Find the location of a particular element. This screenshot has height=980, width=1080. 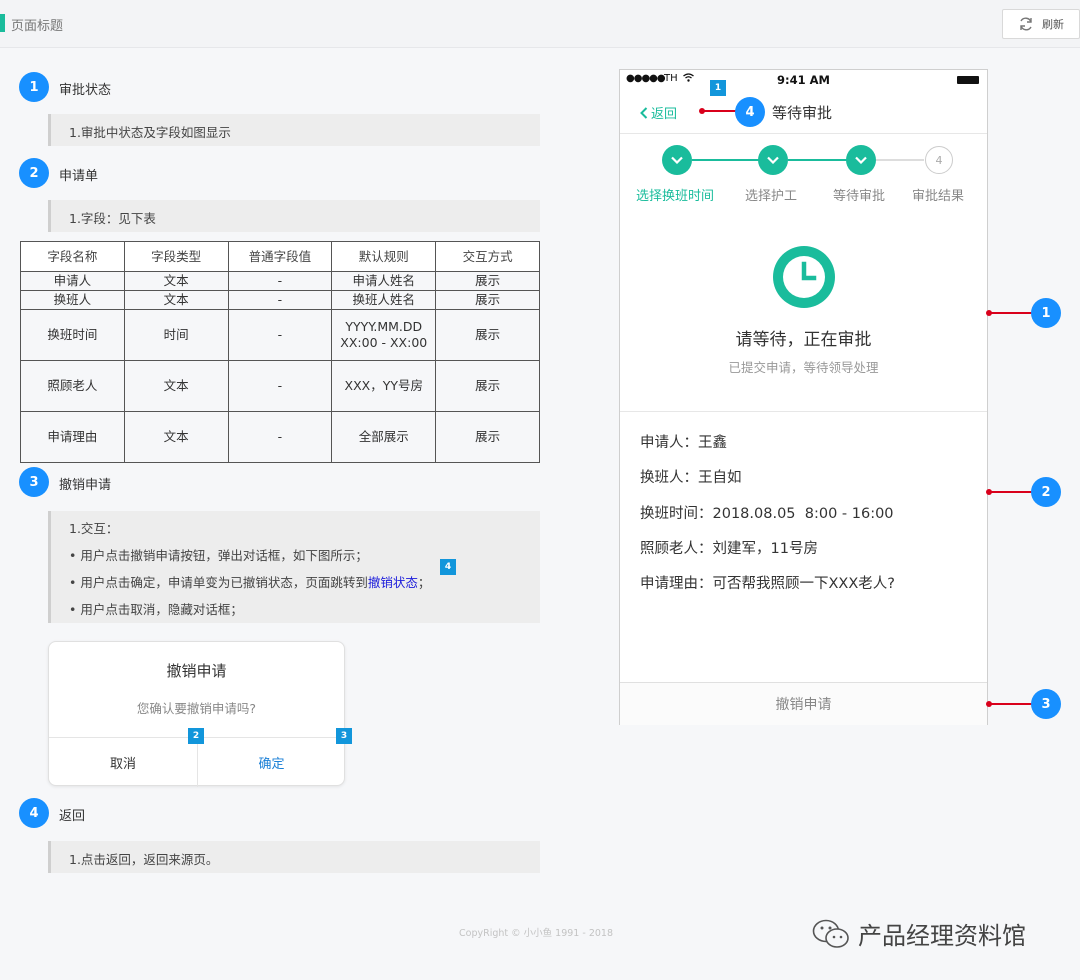

info-label: 照顾老人： is located at coordinates (676, 549).